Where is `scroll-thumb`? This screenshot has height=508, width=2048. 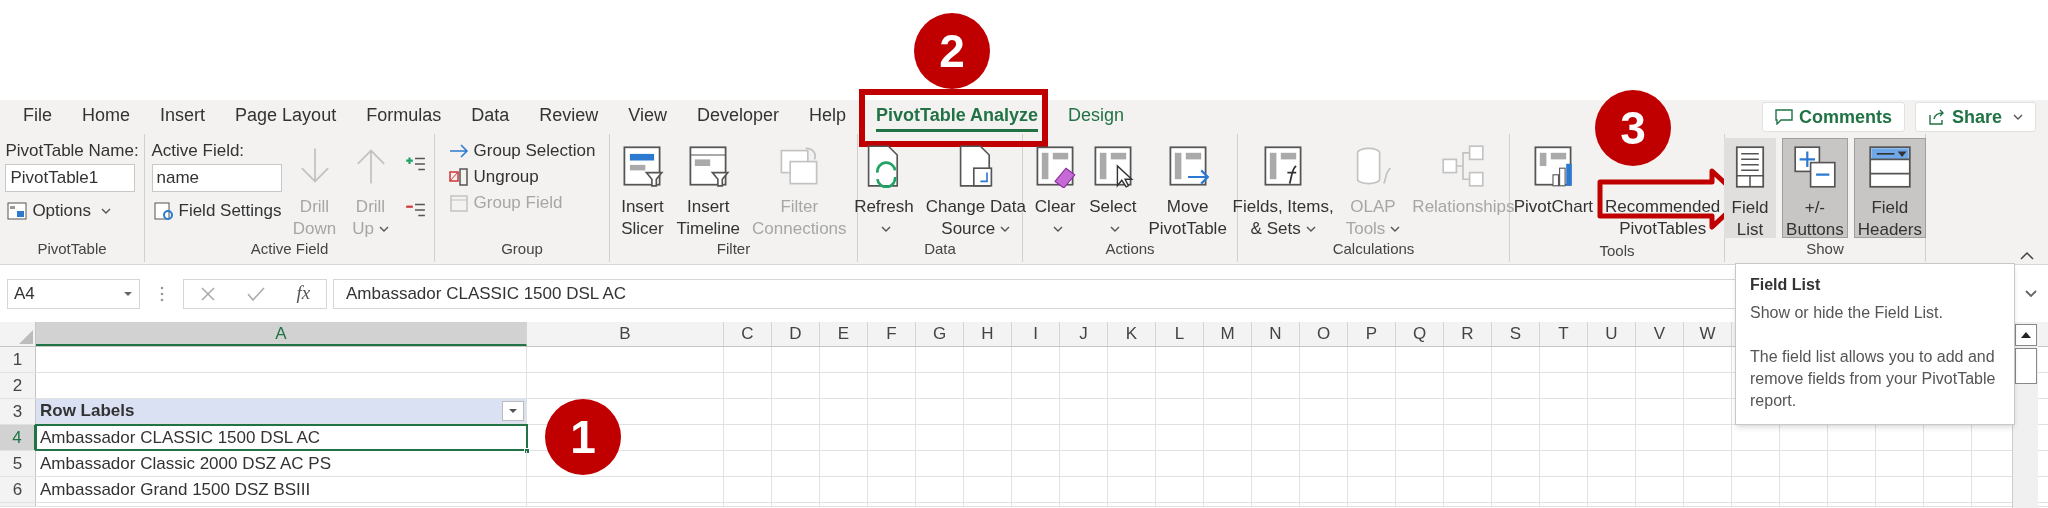
scroll-thumb is located at coordinates (2025, 366).